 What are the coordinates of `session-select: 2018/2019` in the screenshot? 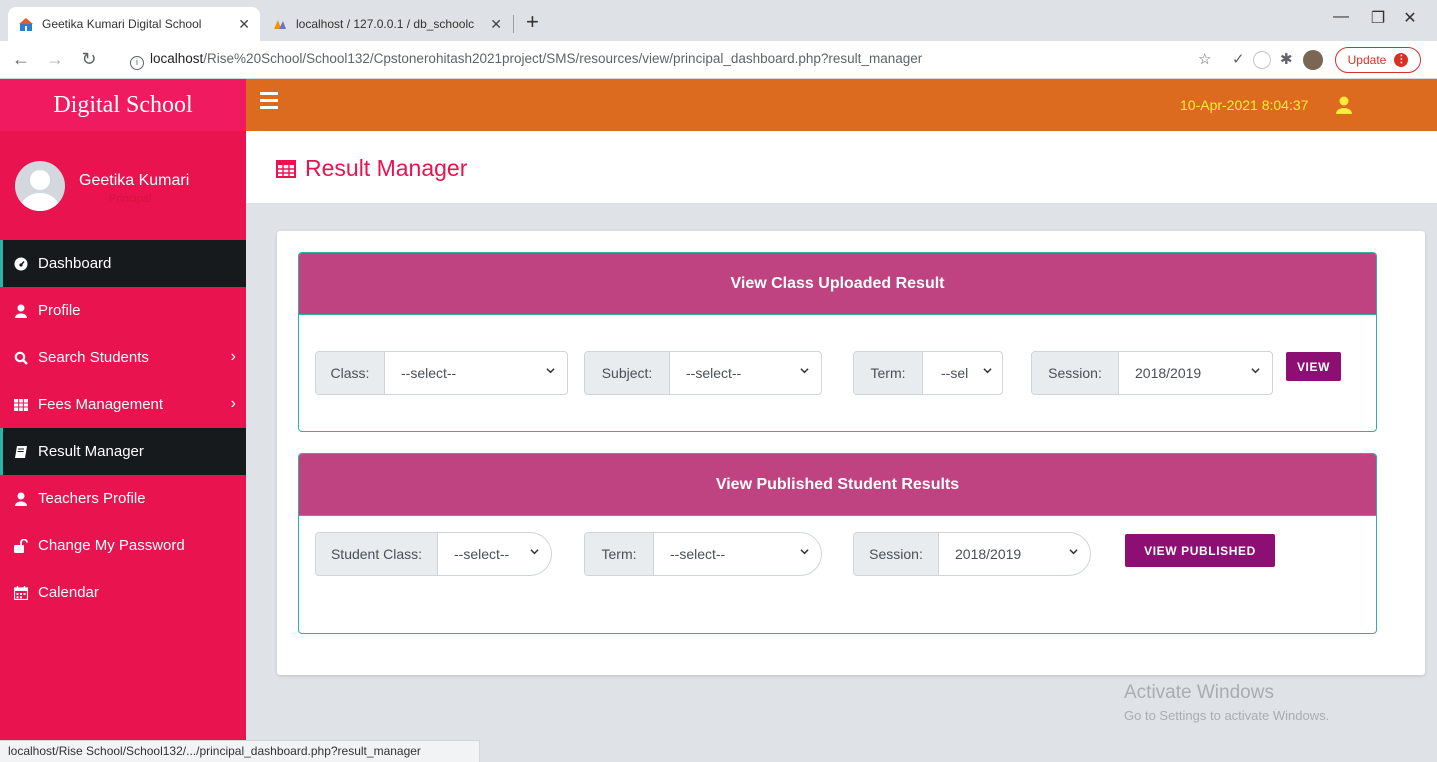 It's located at (1195, 373).